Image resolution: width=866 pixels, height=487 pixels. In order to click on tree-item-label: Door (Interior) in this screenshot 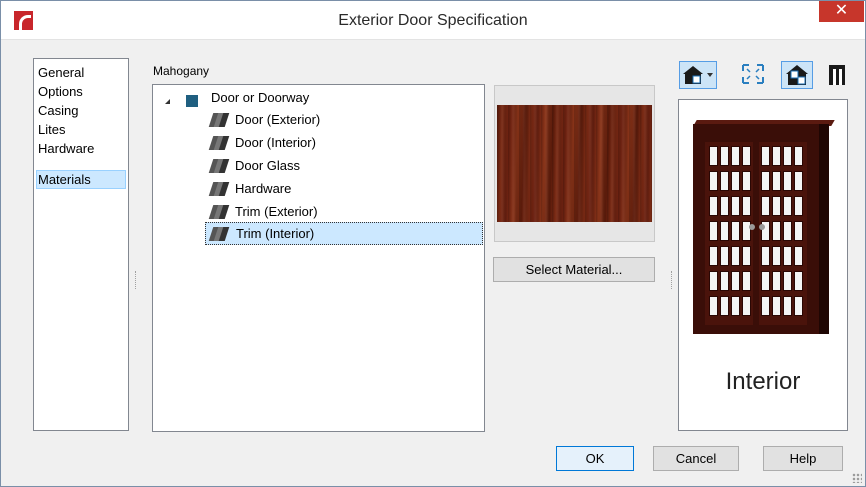, I will do `click(275, 142)`.